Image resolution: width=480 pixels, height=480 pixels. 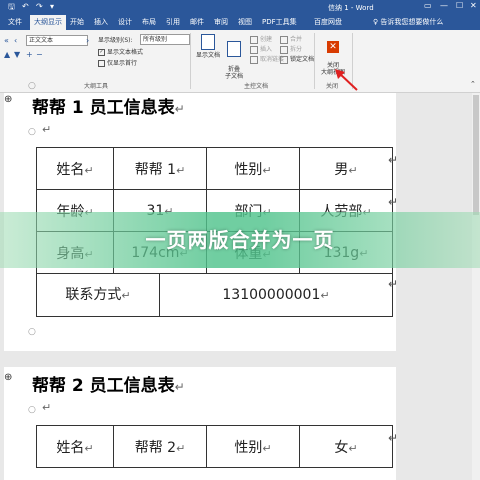 What do you see at coordinates (160, 446) in the screenshot?
I see `table-cell: 帮帮 2↵` at bounding box center [160, 446].